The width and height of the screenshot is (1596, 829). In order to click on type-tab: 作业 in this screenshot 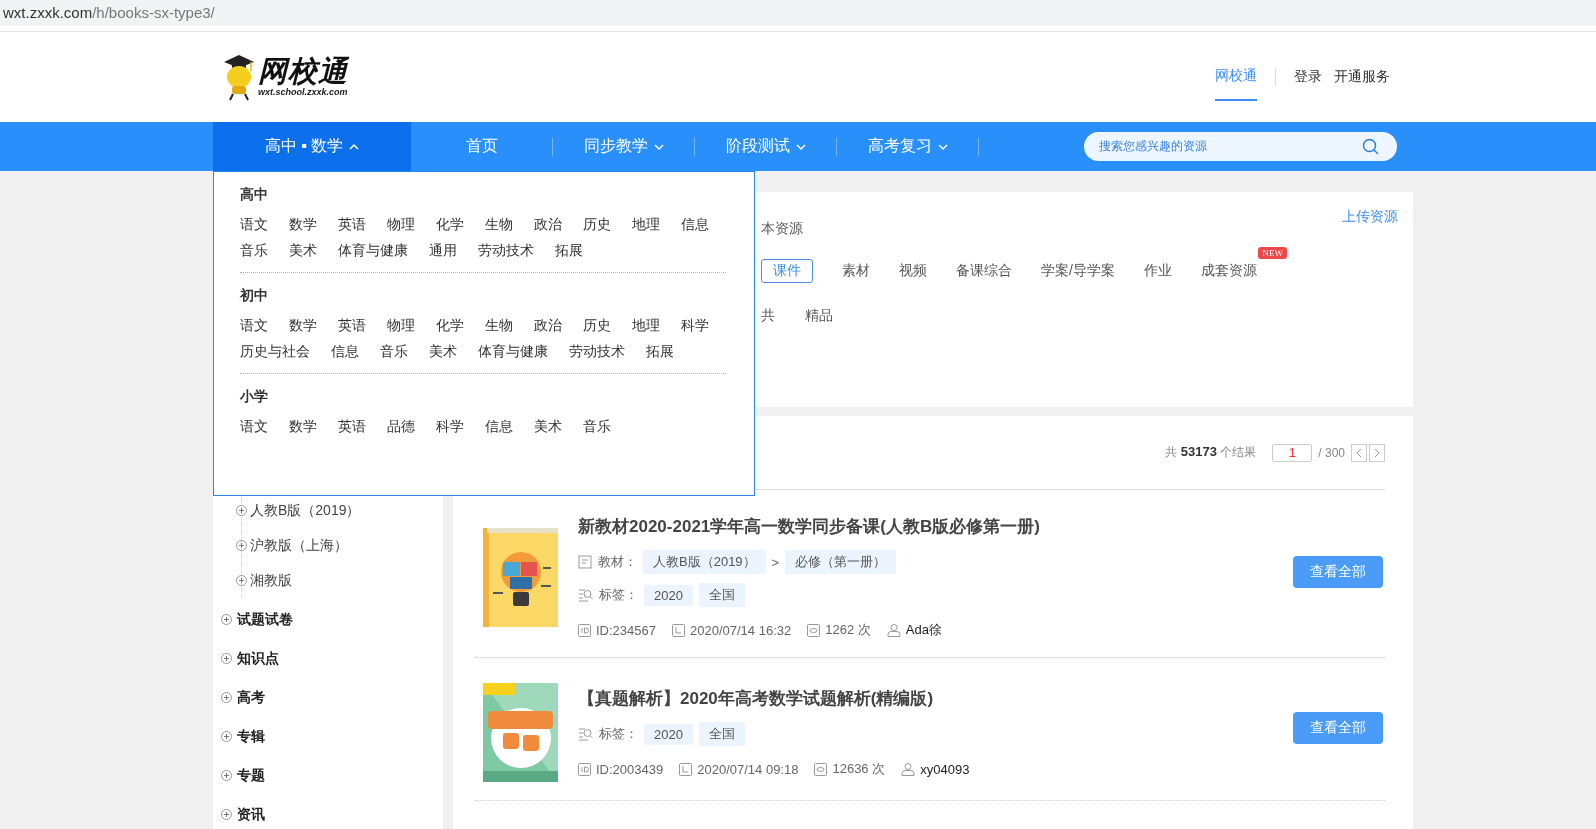, I will do `click(1157, 271)`.